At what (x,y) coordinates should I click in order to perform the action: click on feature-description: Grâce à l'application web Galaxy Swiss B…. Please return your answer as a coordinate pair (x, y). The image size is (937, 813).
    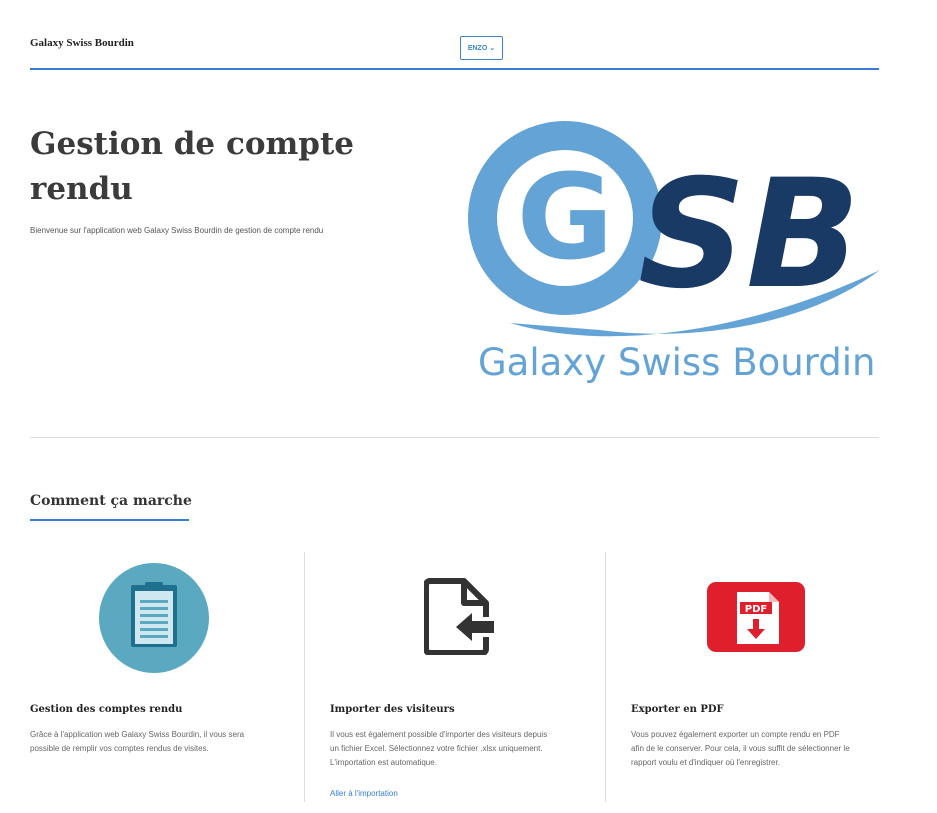
    Looking at the image, I should click on (137, 741).